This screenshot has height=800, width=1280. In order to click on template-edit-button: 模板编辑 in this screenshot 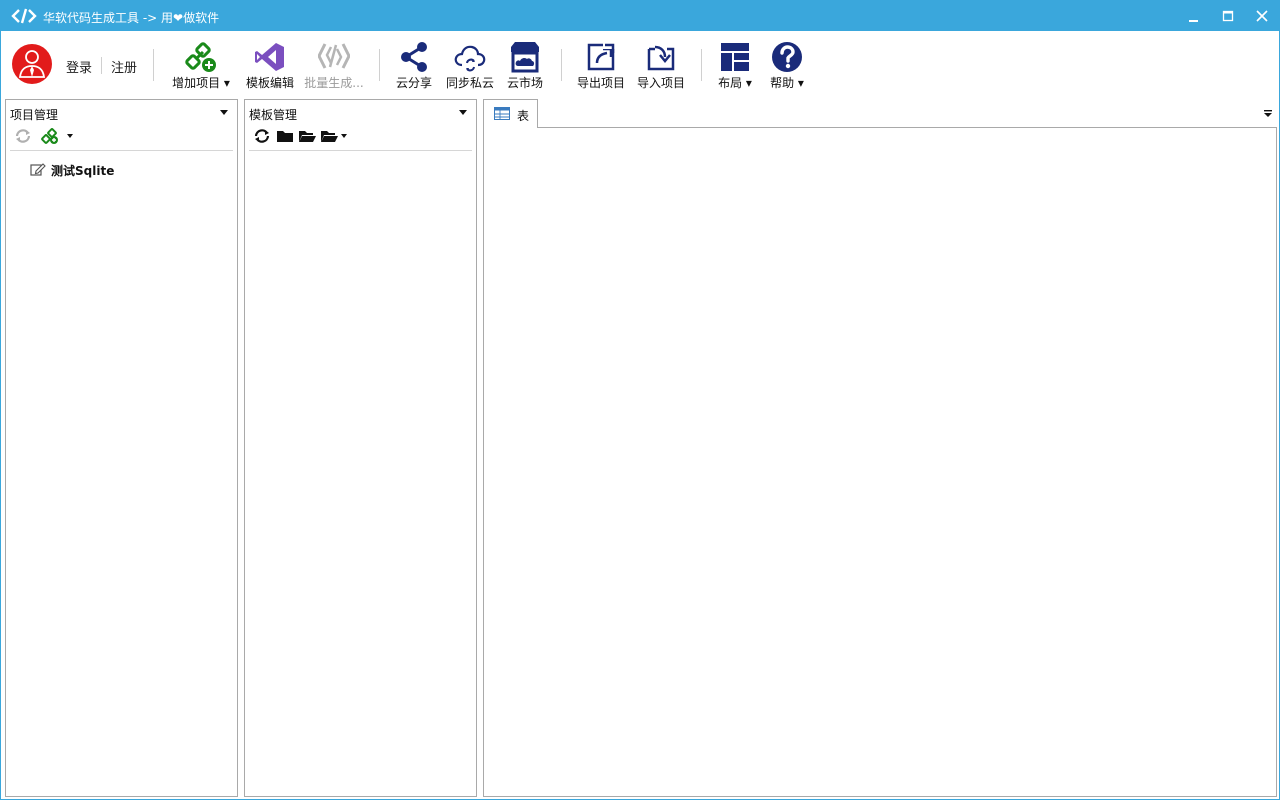, I will do `click(270, 66)`.